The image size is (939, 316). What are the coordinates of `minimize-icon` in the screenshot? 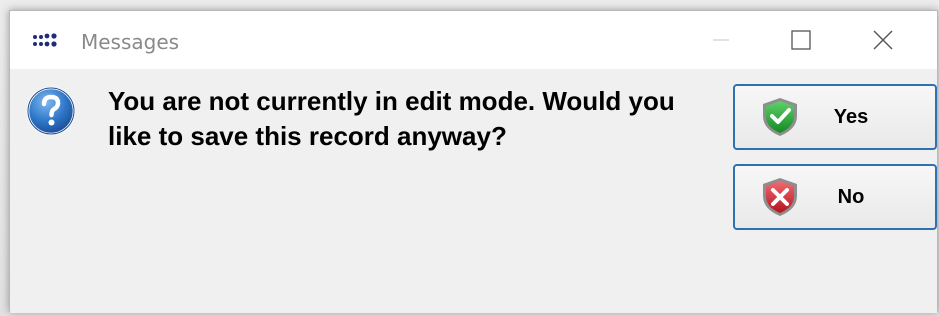 It's located at (721, 40).